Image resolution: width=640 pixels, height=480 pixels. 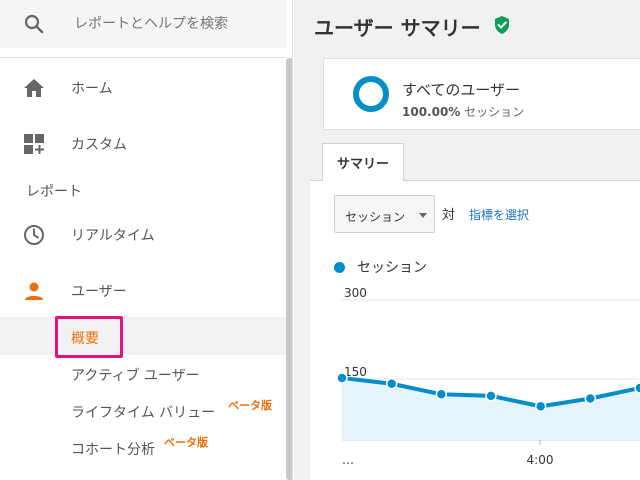 I want to click on legend-label: セッション, so click(x=392, y=268).